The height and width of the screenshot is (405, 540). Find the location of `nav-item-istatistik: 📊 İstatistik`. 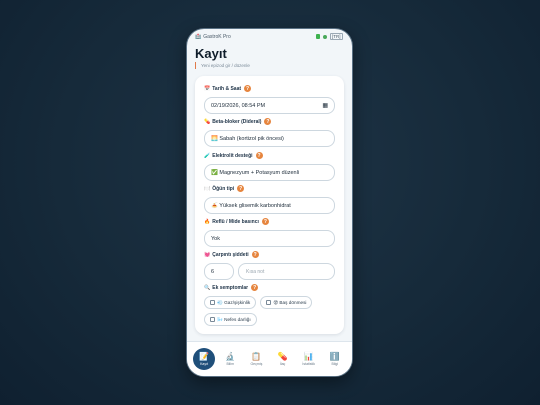

nav-item-istatistik: 📊 İstatistik is located at coordinates (309, 359).